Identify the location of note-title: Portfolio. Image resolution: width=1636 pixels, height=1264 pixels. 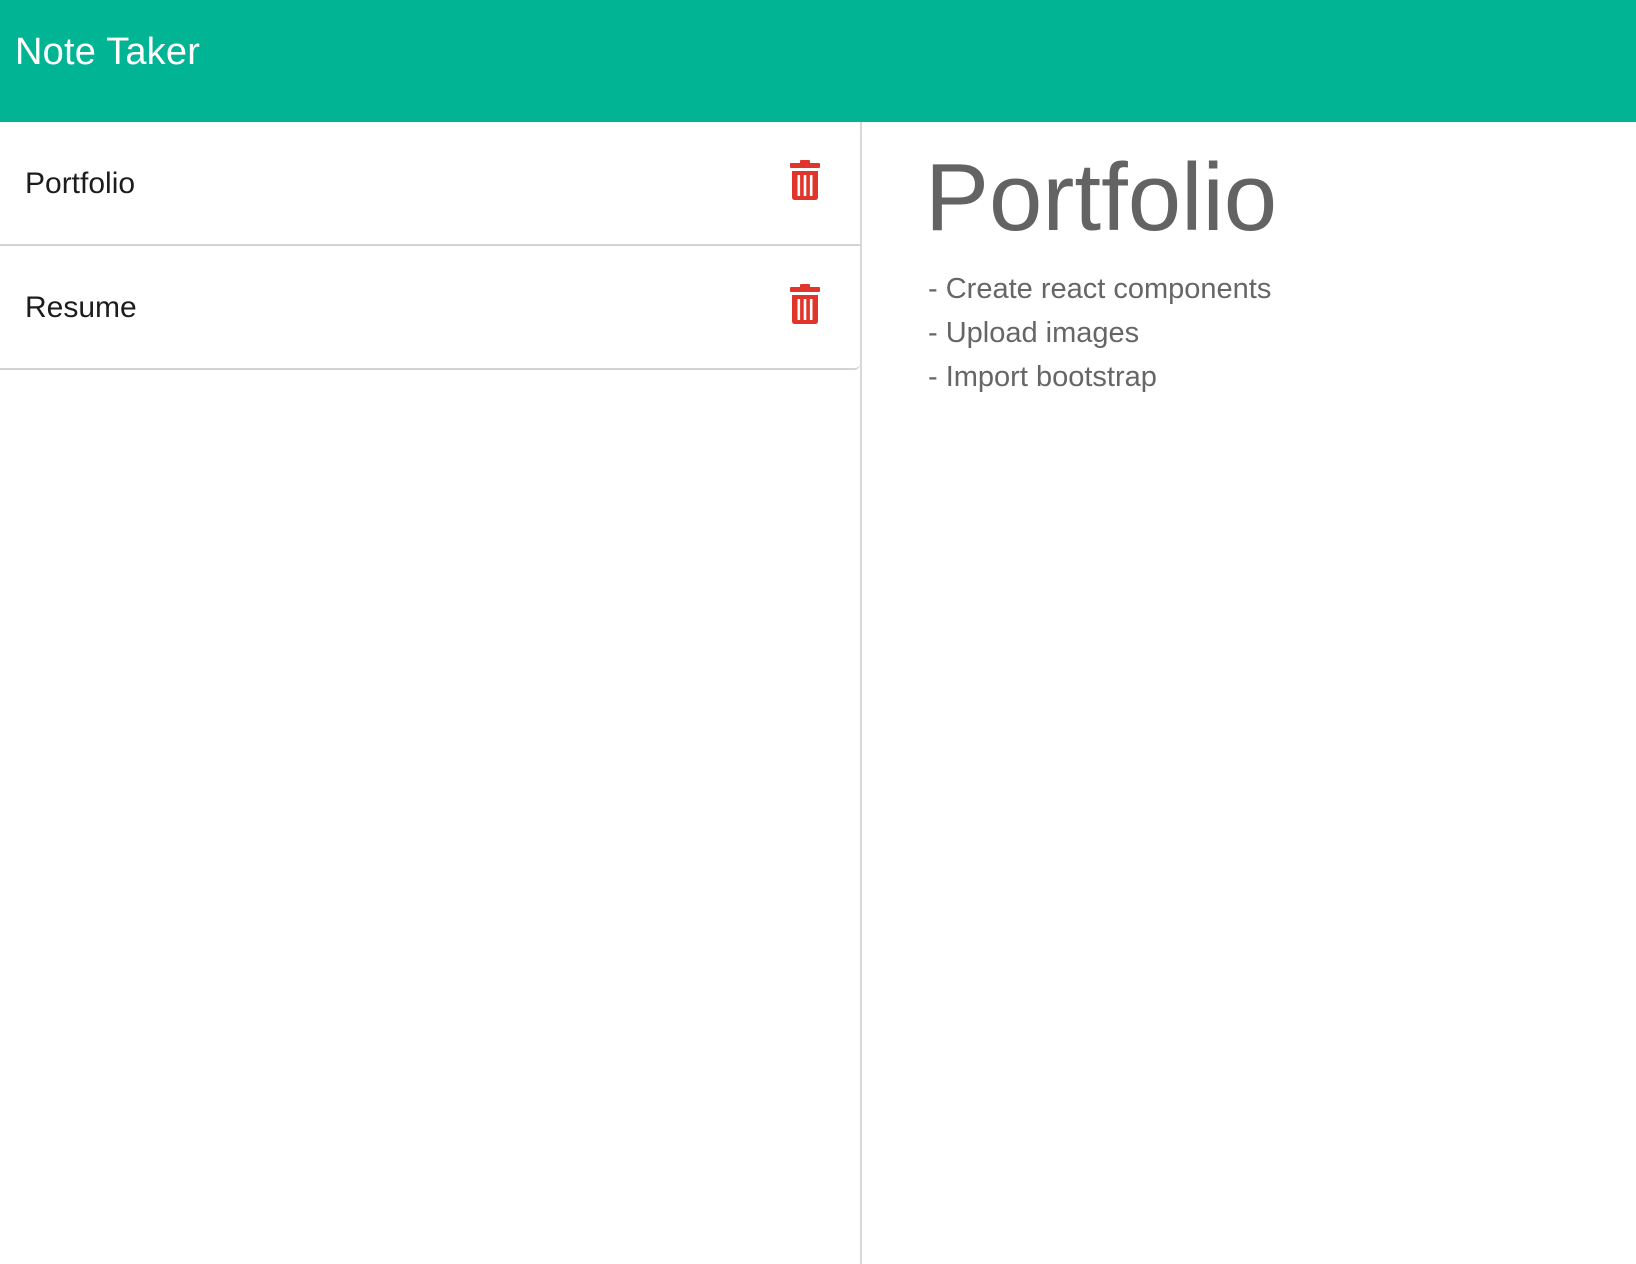
(80, 183).